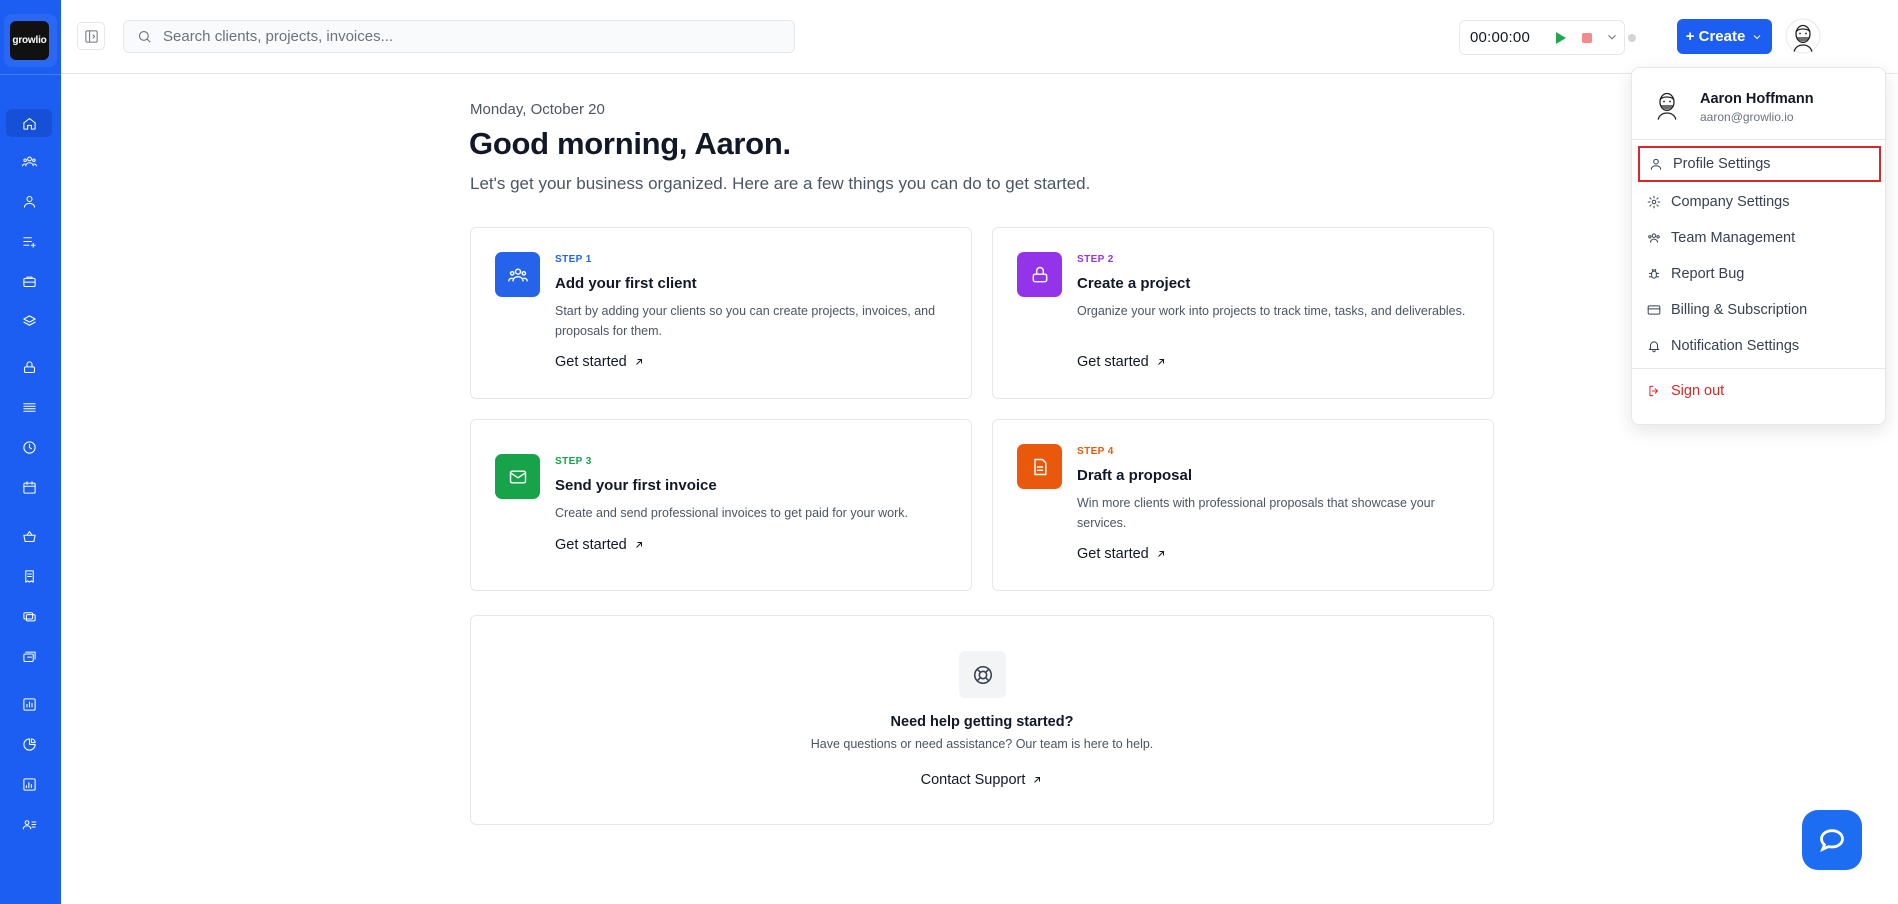 The image size is (1898, 904). Describe the element at coordinates (1040, 466) in the screenshot. I see `document-icon` at that location.